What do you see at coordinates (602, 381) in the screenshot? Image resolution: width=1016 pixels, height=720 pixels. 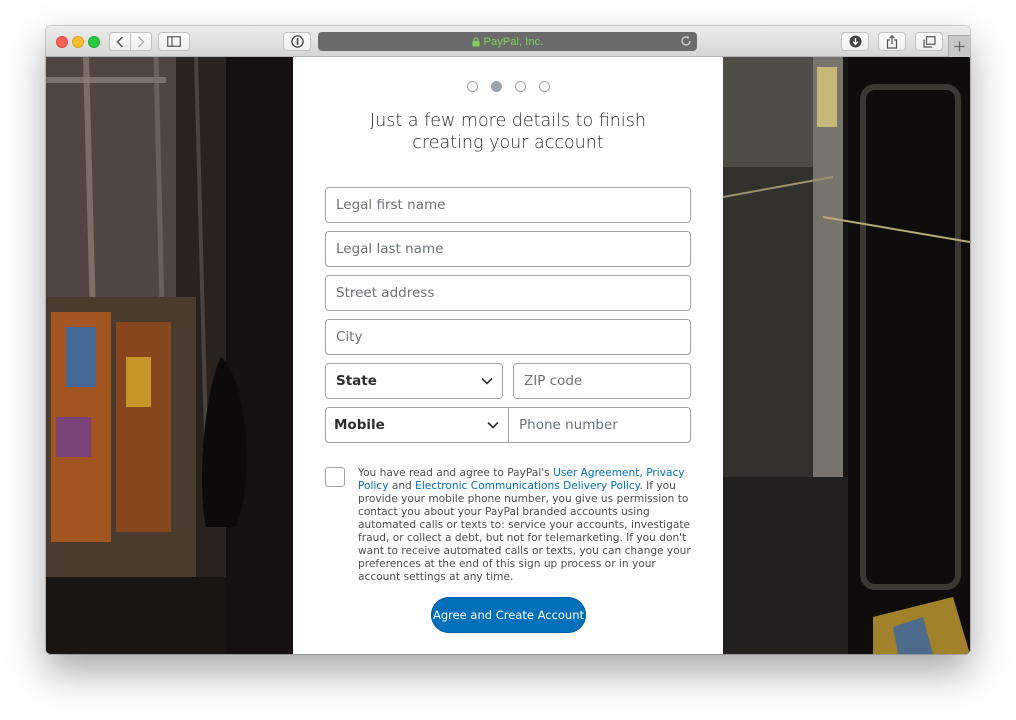 I see `zip-code-field: ZIP code` at bounding box center [602, 381].